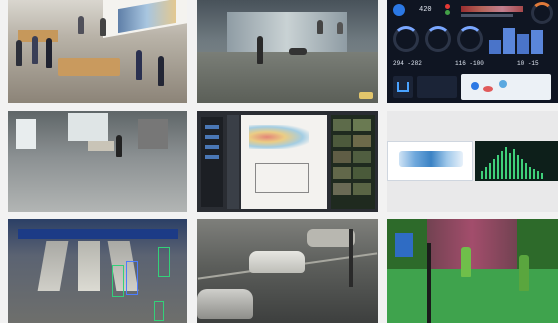 This screenshot has height=323, width=558. What do you see at coordinates (212, 162) in the screenshot?
I see `left-toolbar` at bounding box center [212, 162].